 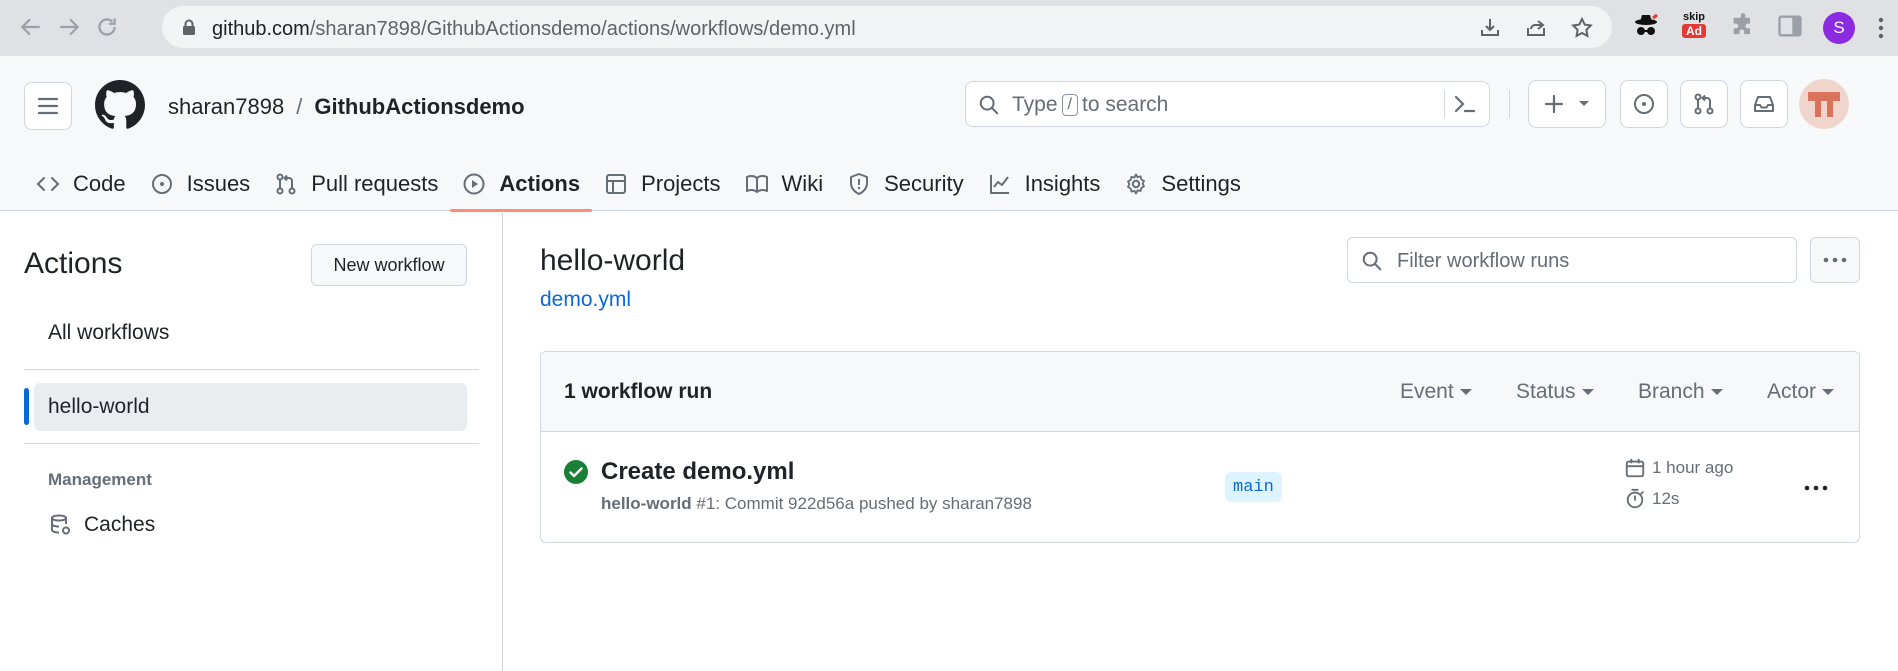 I want to click on tab-wiki: Wiki, so click(x=784, y=184).